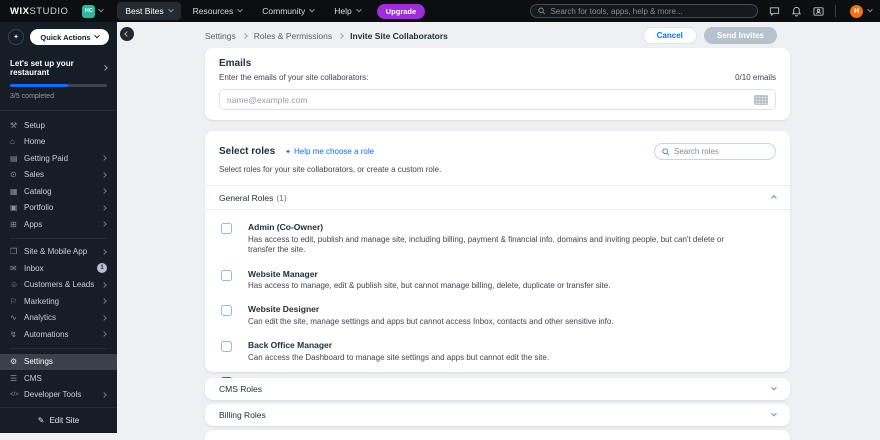  What do you see at coordinates (13, 318) in the screenshot?
I see `analytics-icon: ∿` at bounding box center [13, 318].